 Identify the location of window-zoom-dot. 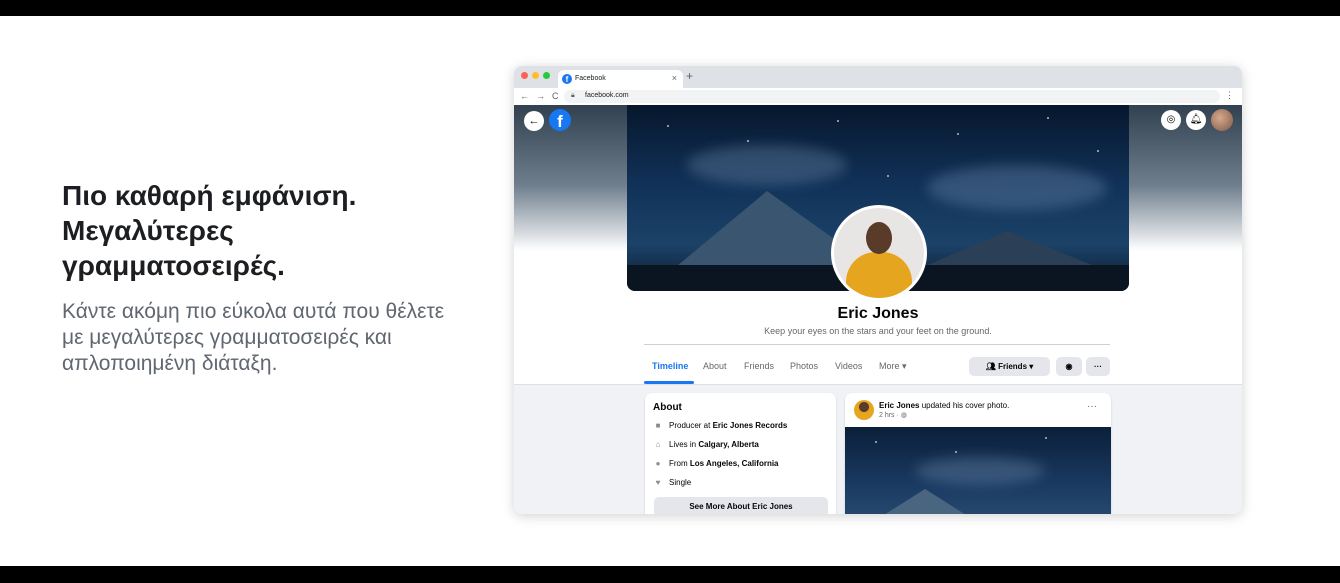
(546, 75).